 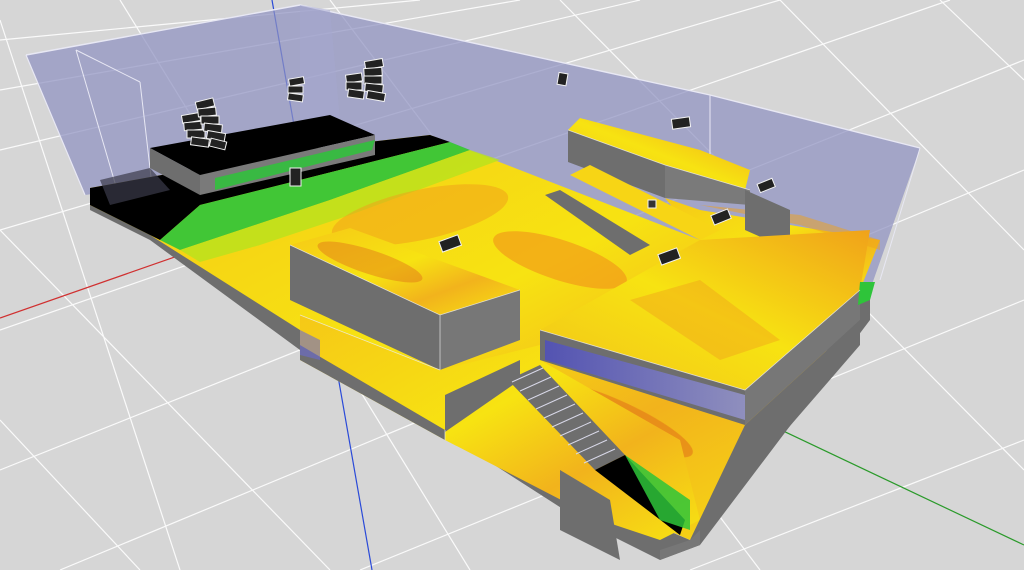 I want to click on left-sub-array, so click(x=296, y=89).